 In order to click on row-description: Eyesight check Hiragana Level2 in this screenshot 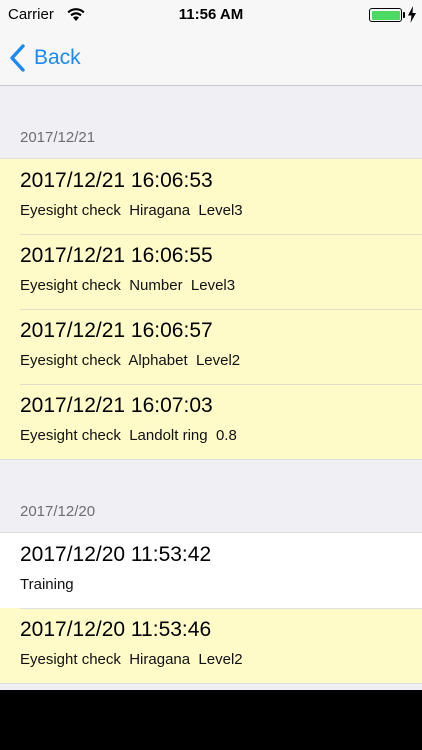, I will do `click(131, 659)`.